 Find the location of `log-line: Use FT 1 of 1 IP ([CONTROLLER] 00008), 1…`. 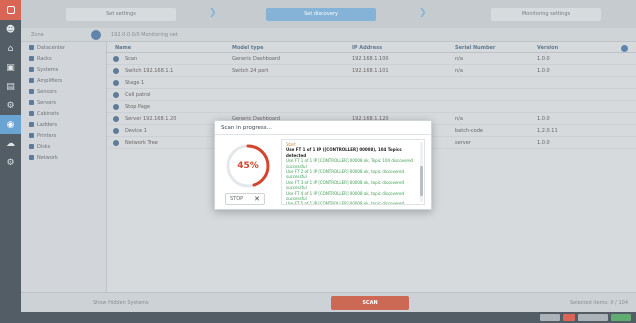

log-line: Use FT 1 of 1 IP ([CONTROLLER] 00008), 1… is located at coordinates (344, 152).